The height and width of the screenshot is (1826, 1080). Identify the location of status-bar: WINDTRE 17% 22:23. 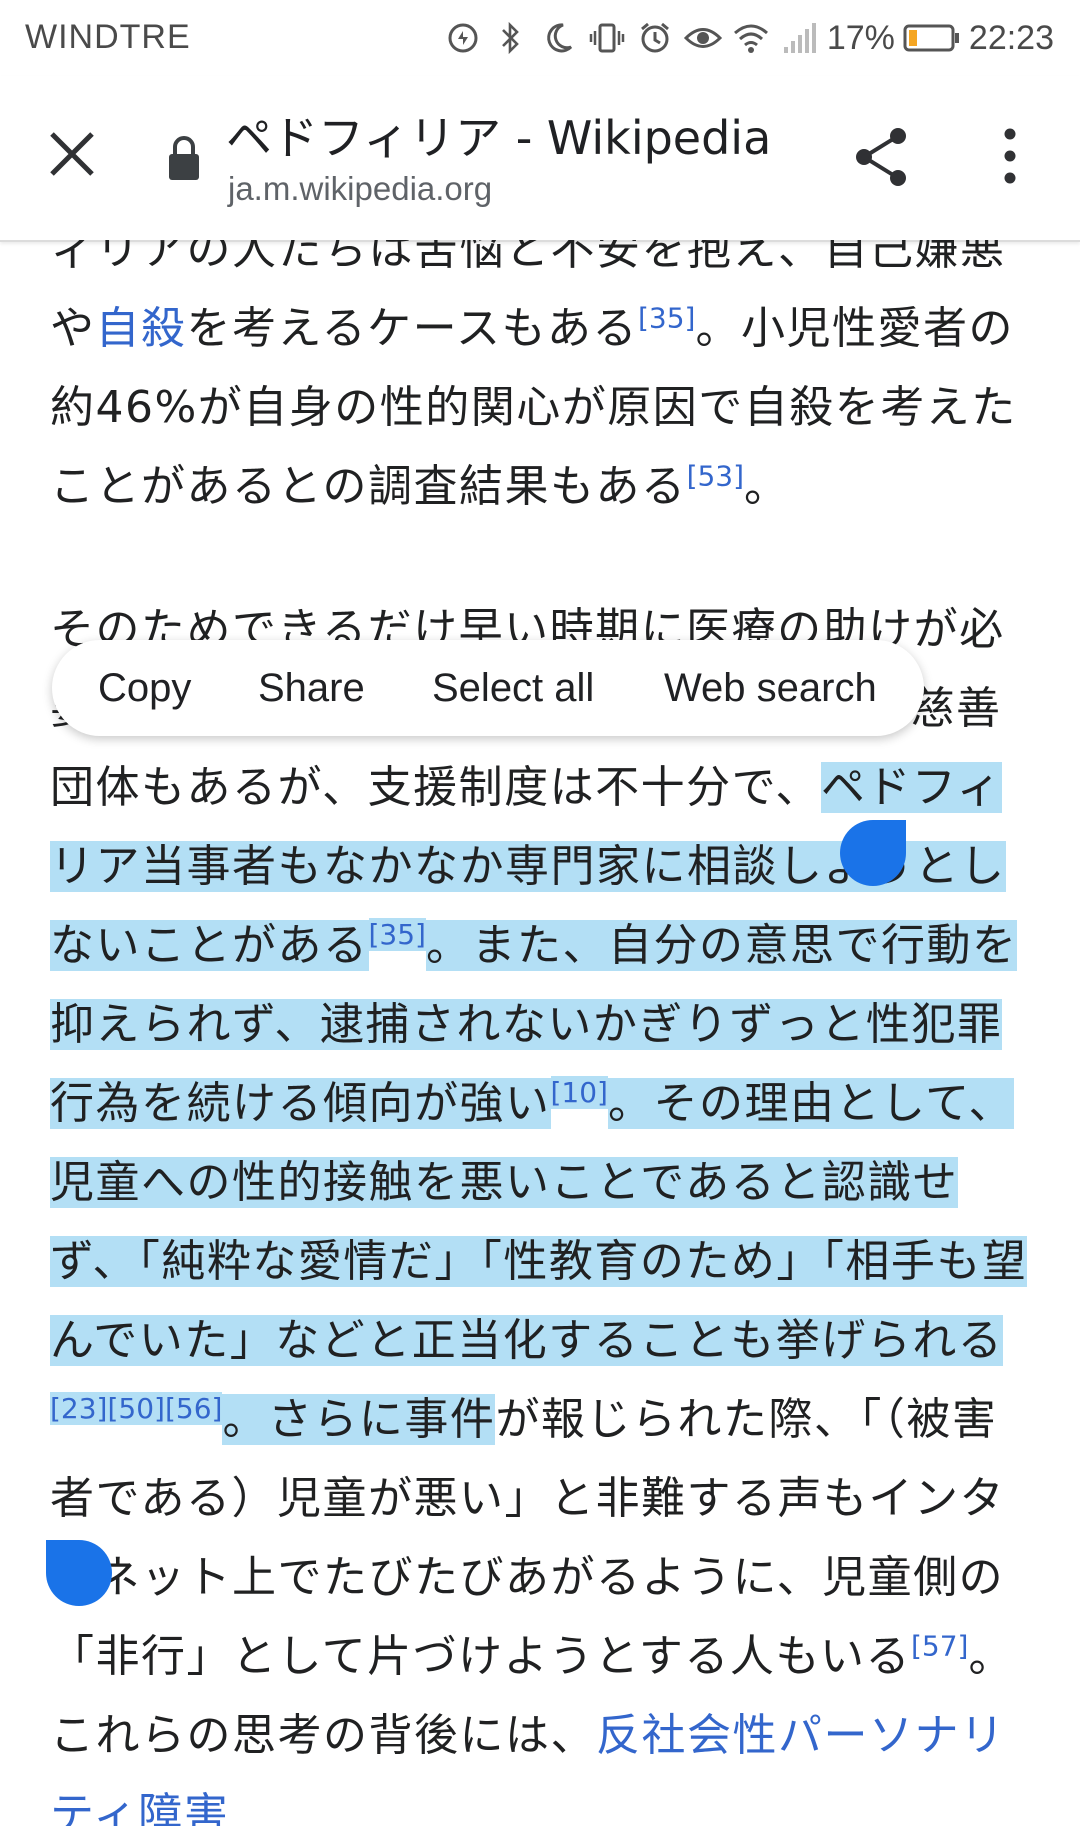
(540, 38).